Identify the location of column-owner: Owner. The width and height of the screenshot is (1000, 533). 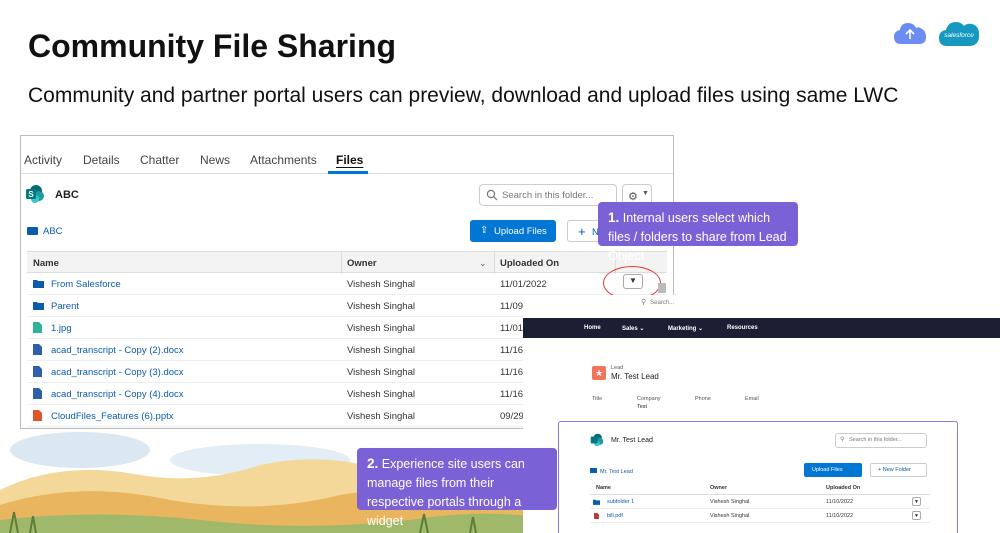
(362, 263).